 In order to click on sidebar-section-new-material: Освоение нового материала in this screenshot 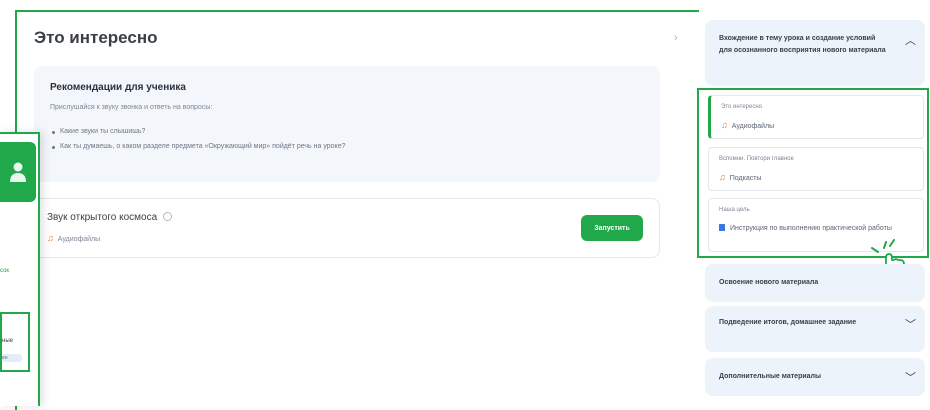, I will do `click(815, 283)`.